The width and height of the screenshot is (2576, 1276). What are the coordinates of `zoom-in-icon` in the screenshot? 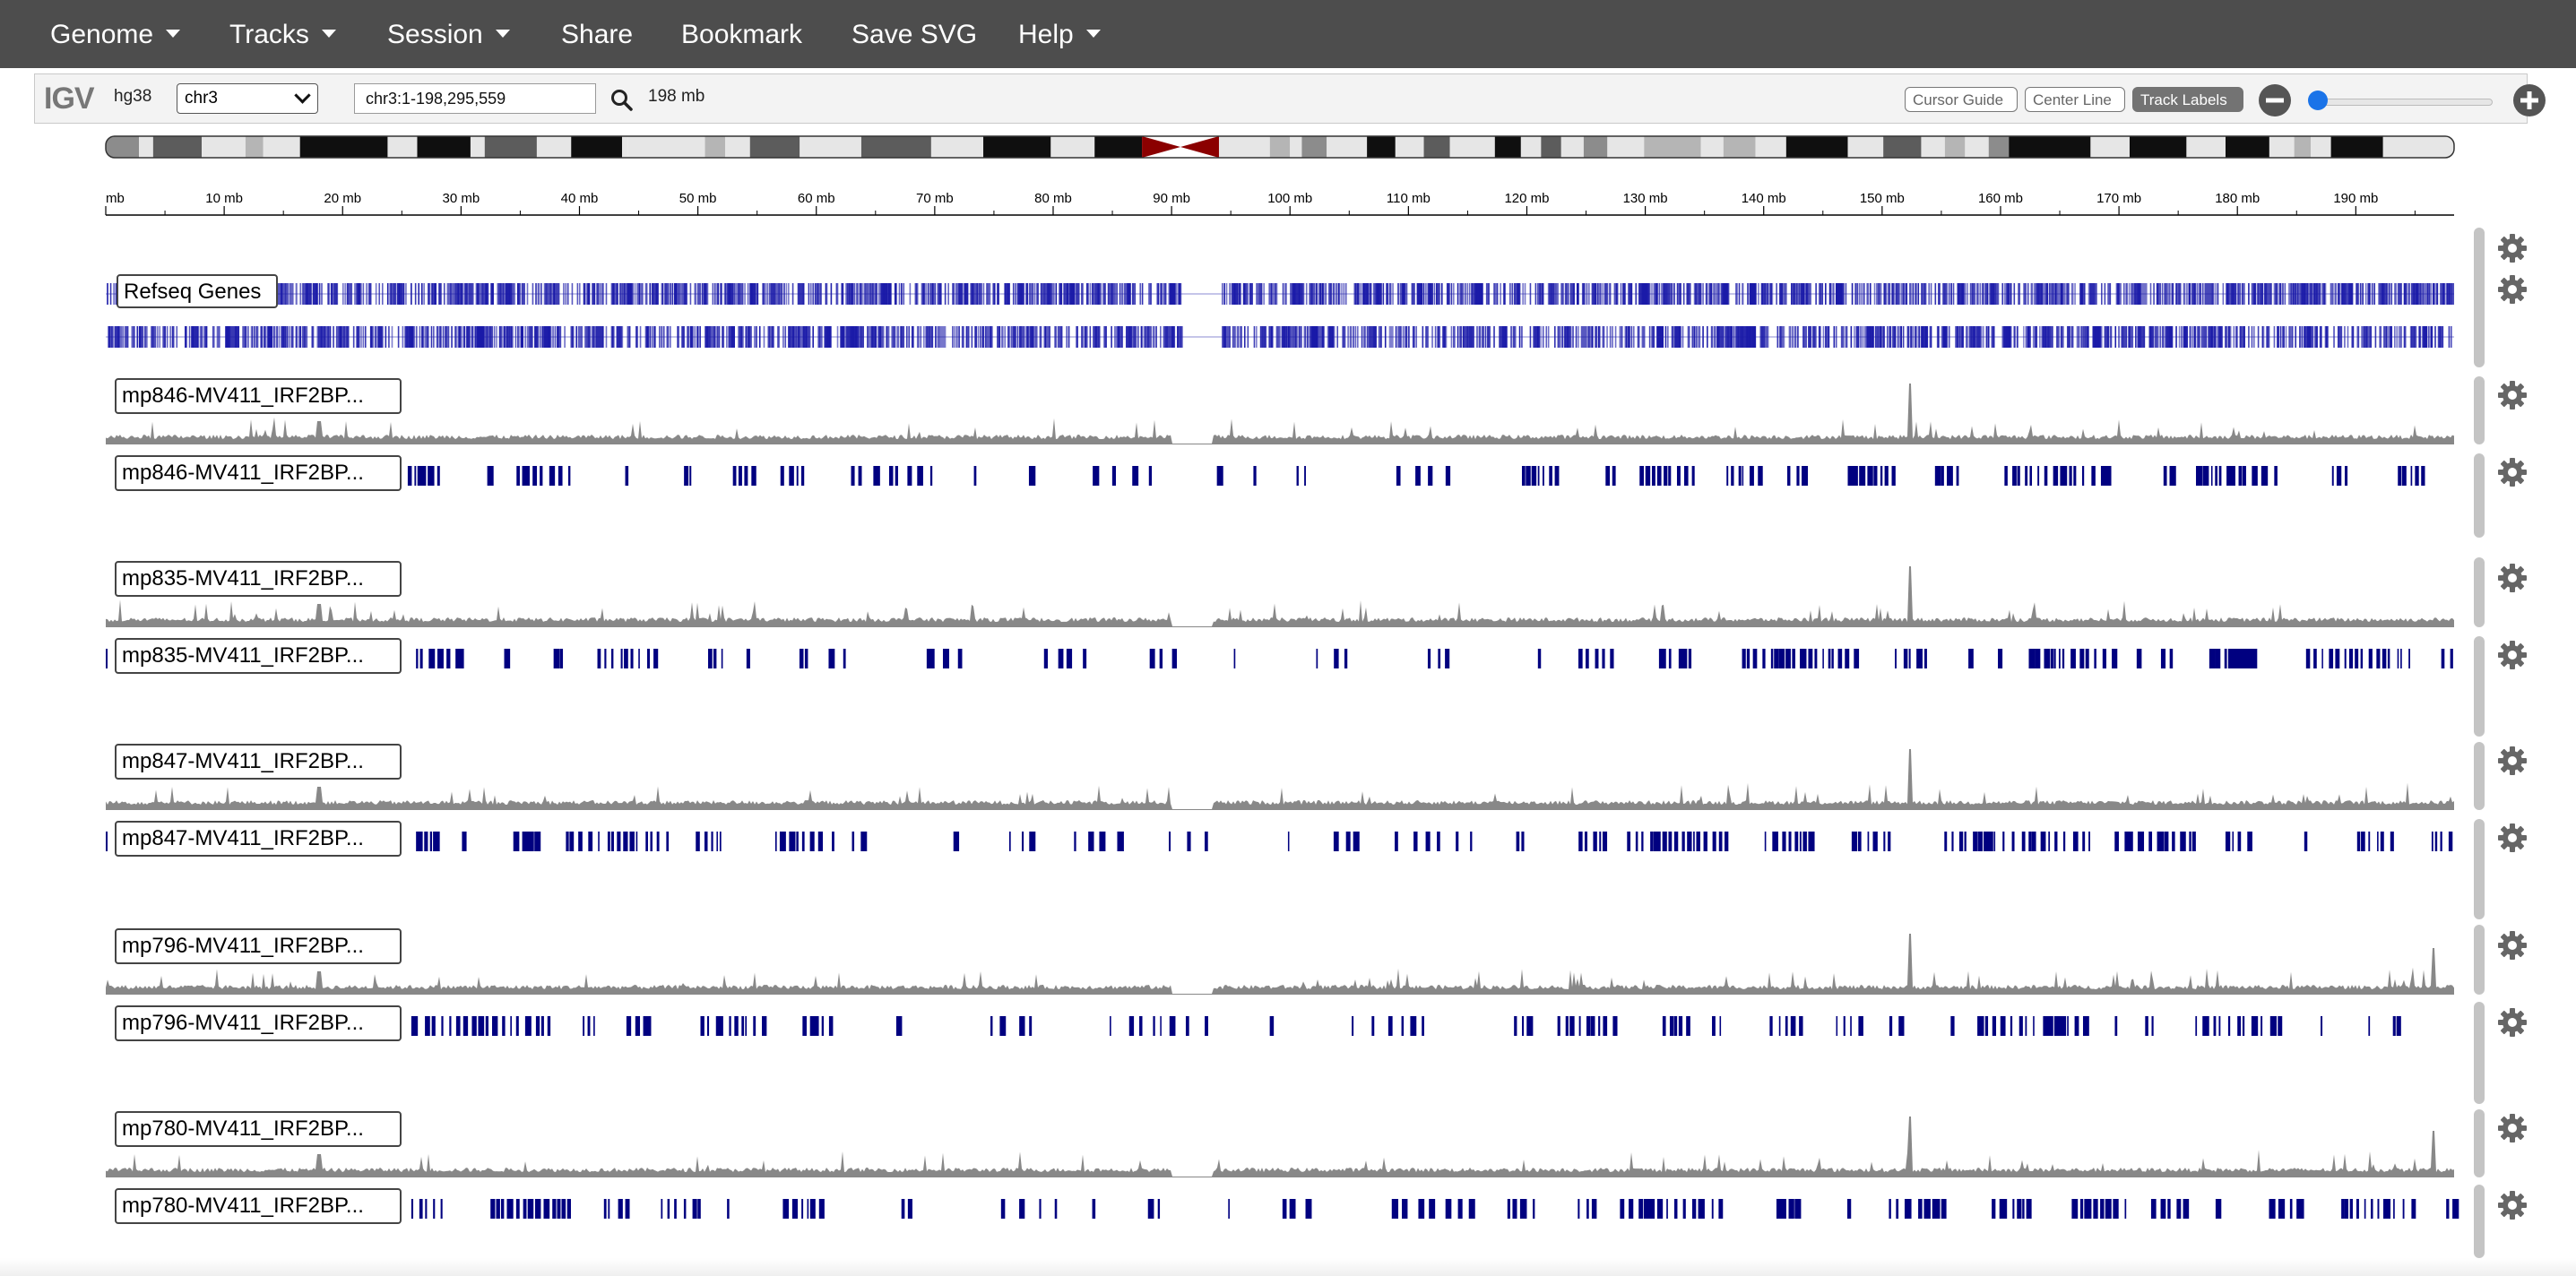 It's located at (2529, 100).